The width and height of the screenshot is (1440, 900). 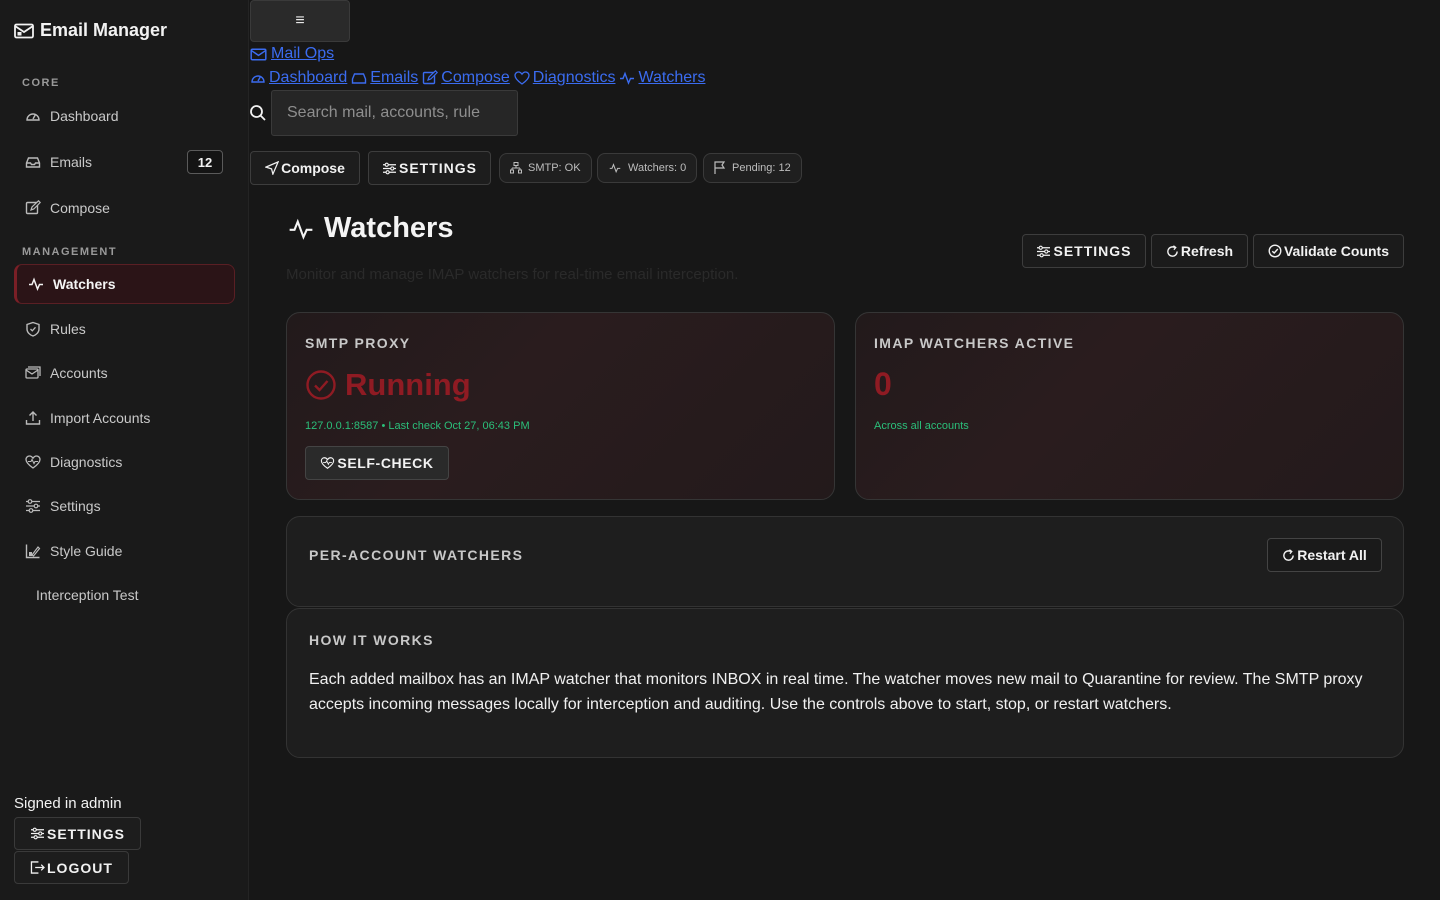 I want to click on mail-ops-link: Mail Ops, so click(x=292, y=54).